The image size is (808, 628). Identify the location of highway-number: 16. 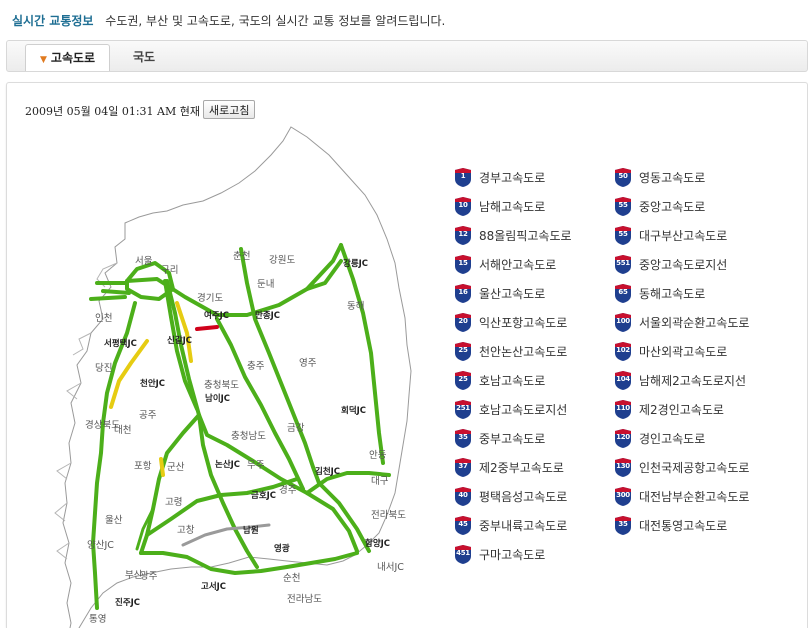
(463, 291).